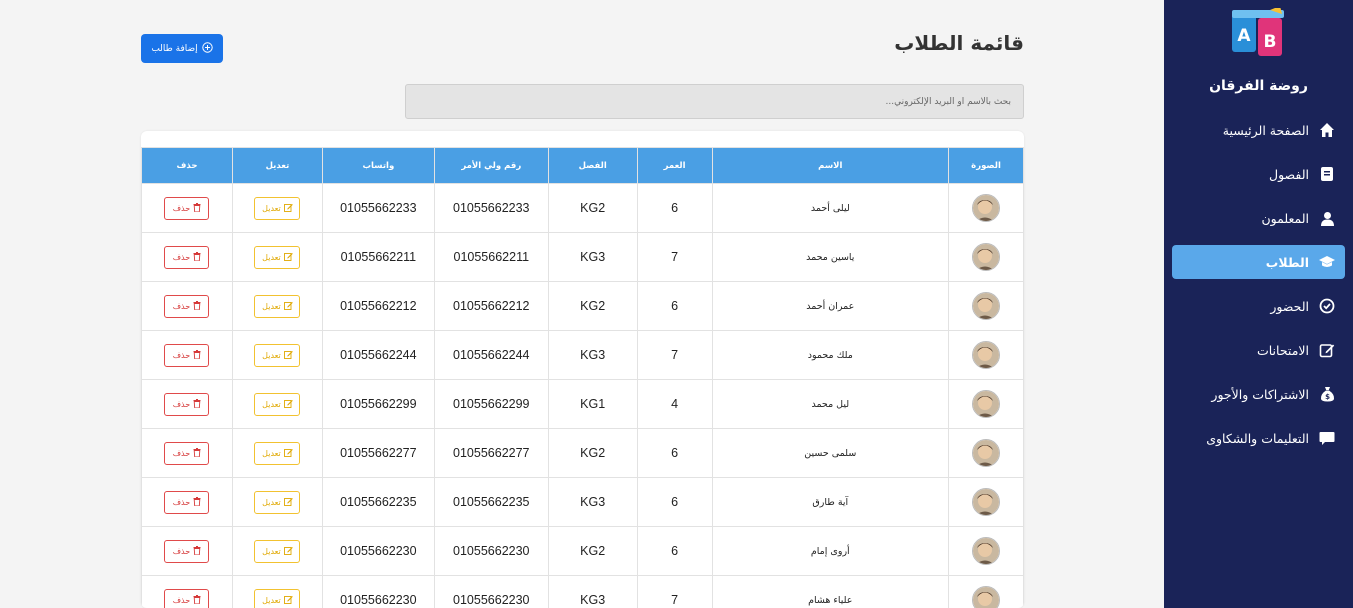  Describe the element at coordinates (378, 165) in the screenshot. I see `column-header-whatsapp: واتساب` at that location.